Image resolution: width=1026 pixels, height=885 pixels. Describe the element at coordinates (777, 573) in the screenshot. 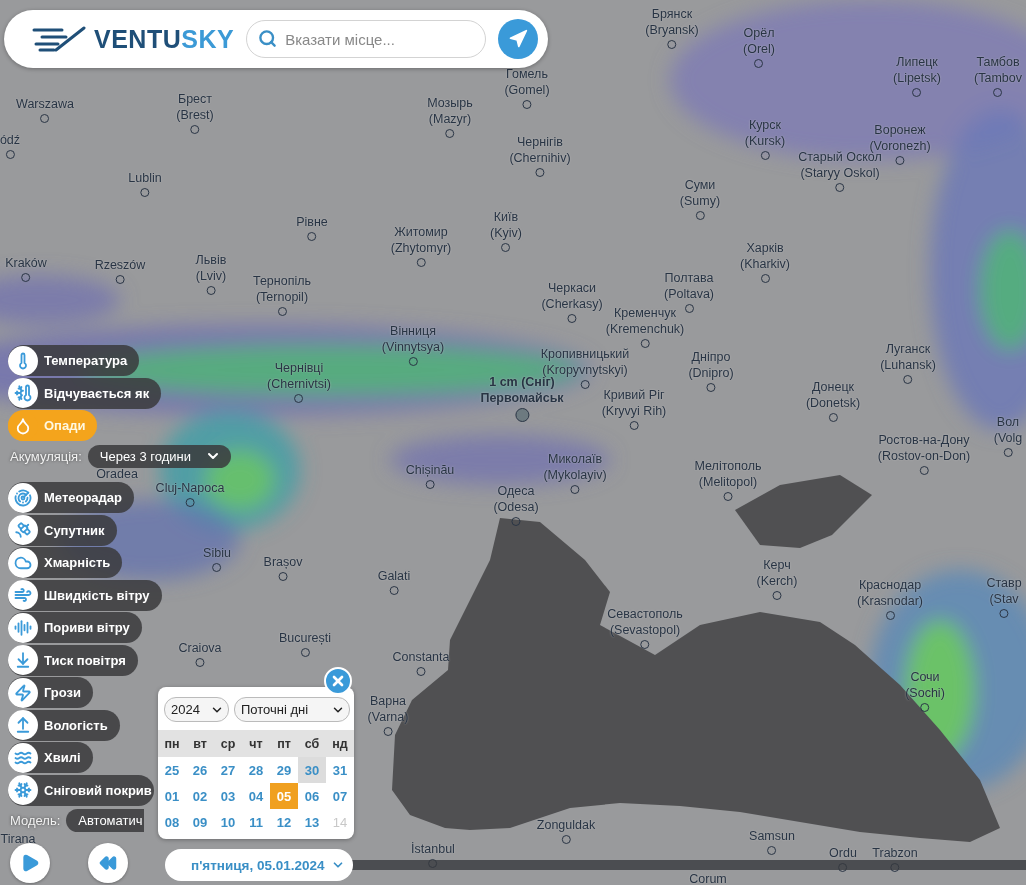

I see `city-label: Керч (Kerch)` at that location.